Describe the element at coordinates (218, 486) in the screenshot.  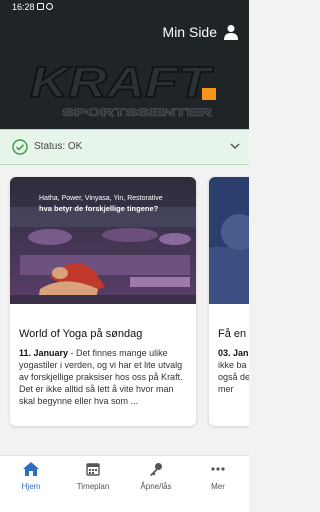
I see `nav-more-label: Mer` at that location.